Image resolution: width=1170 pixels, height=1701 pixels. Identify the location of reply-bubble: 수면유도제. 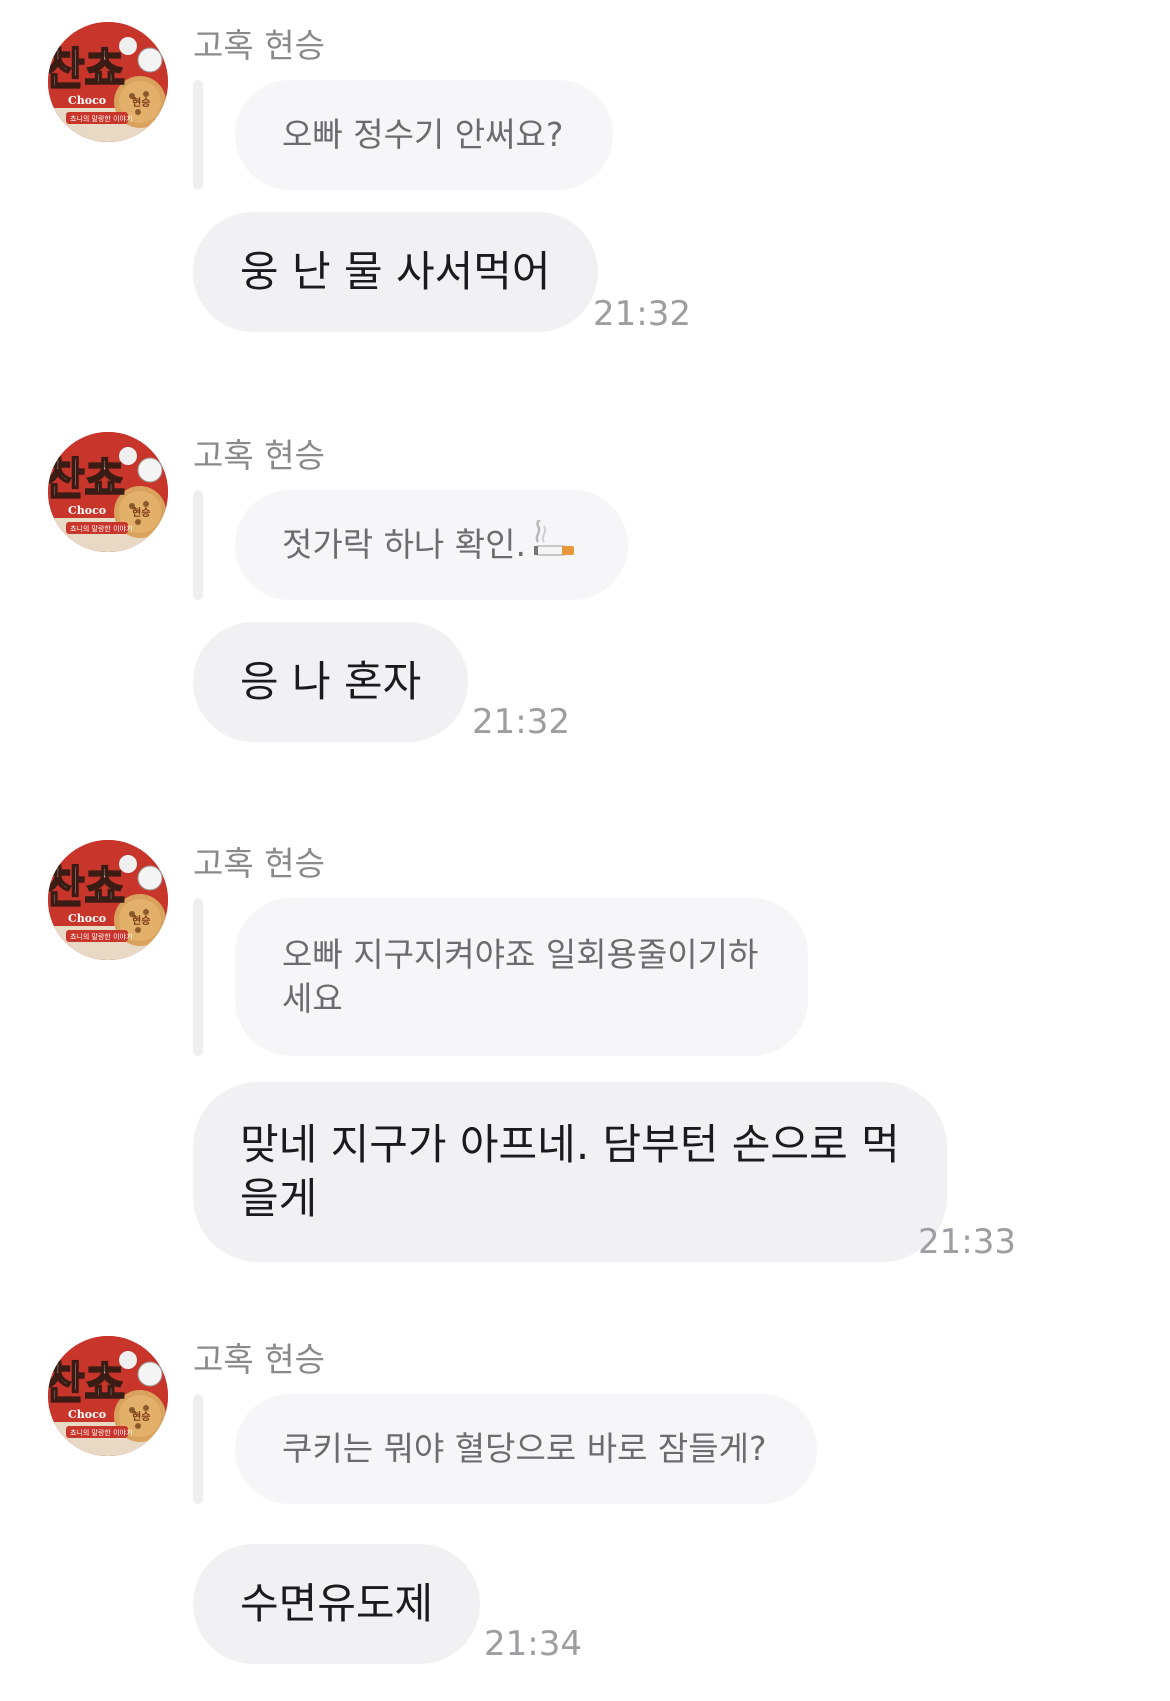
(337, 1604).